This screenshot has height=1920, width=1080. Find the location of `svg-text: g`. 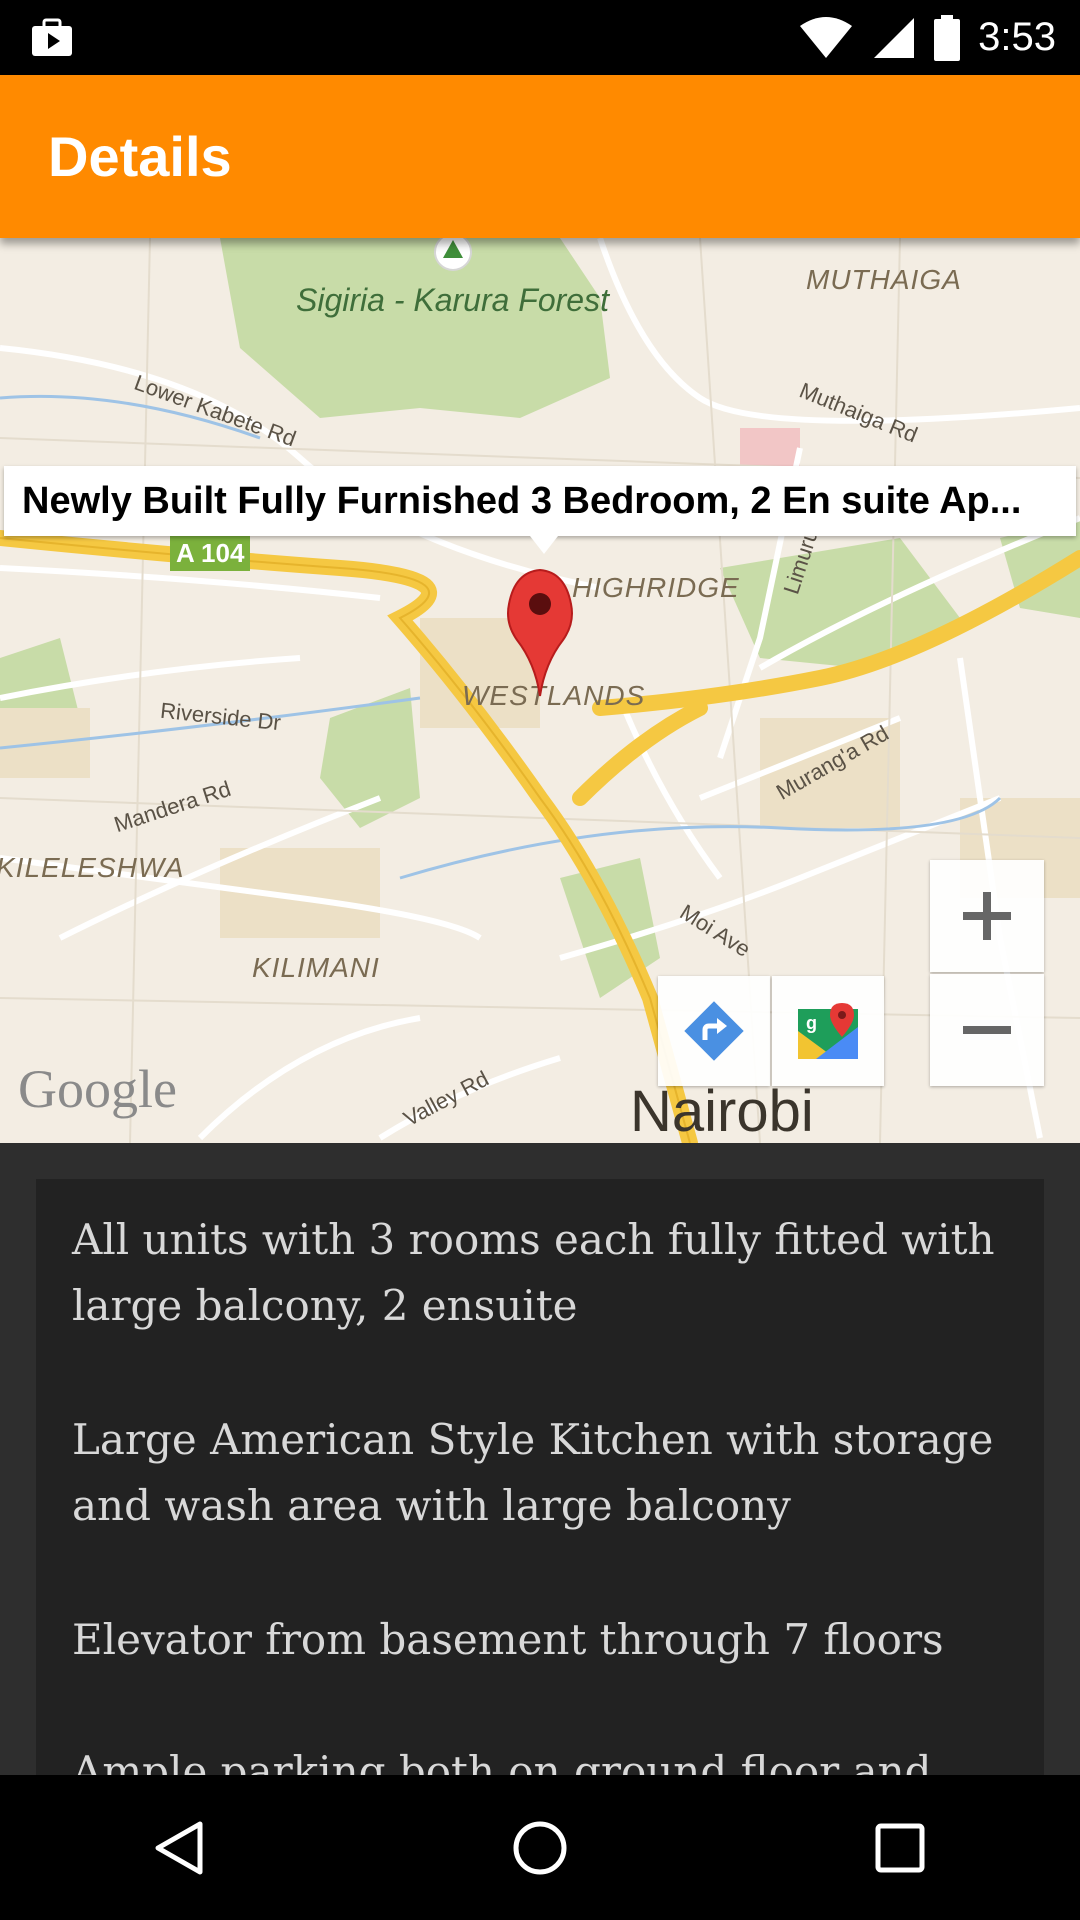

svg-text: g is located at coordinates (811, 1023).